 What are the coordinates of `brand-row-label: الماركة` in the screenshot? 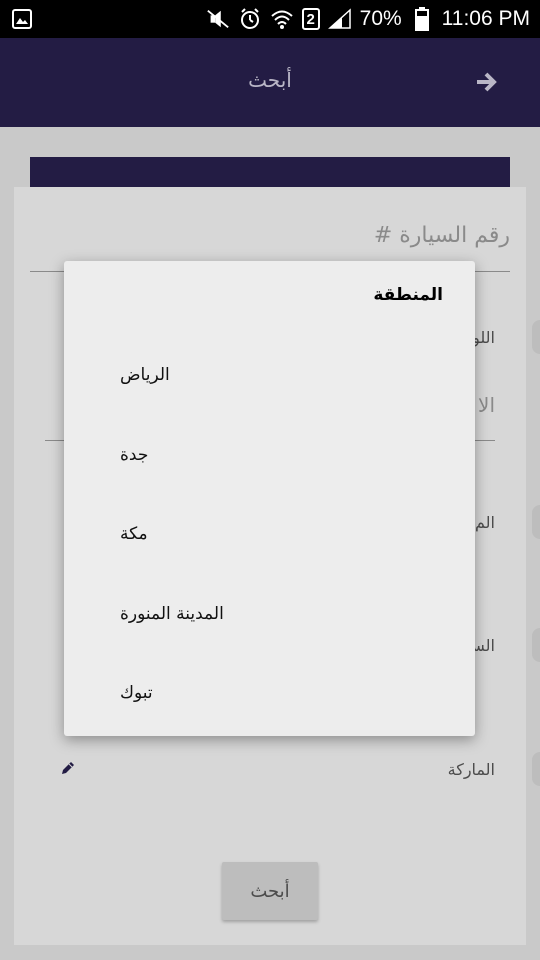 It's located at (471, 769).